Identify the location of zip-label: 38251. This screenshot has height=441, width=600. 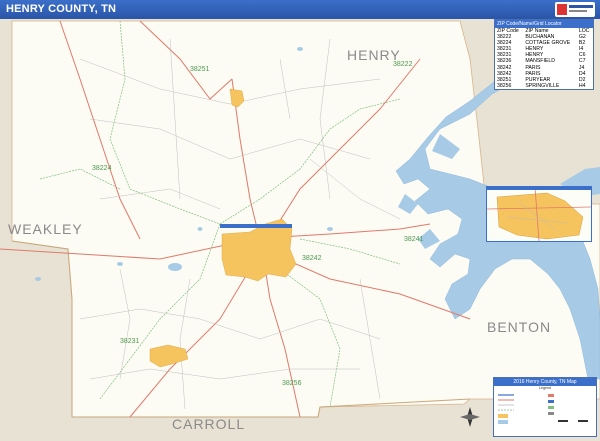
(200, 69).